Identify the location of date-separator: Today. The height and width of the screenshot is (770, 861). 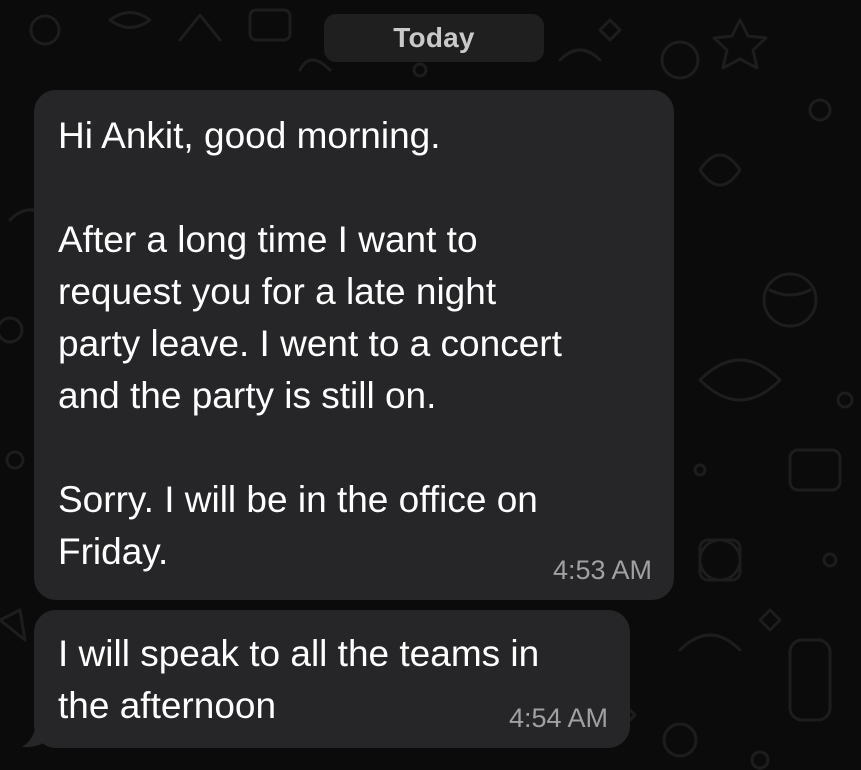
(434, 38).